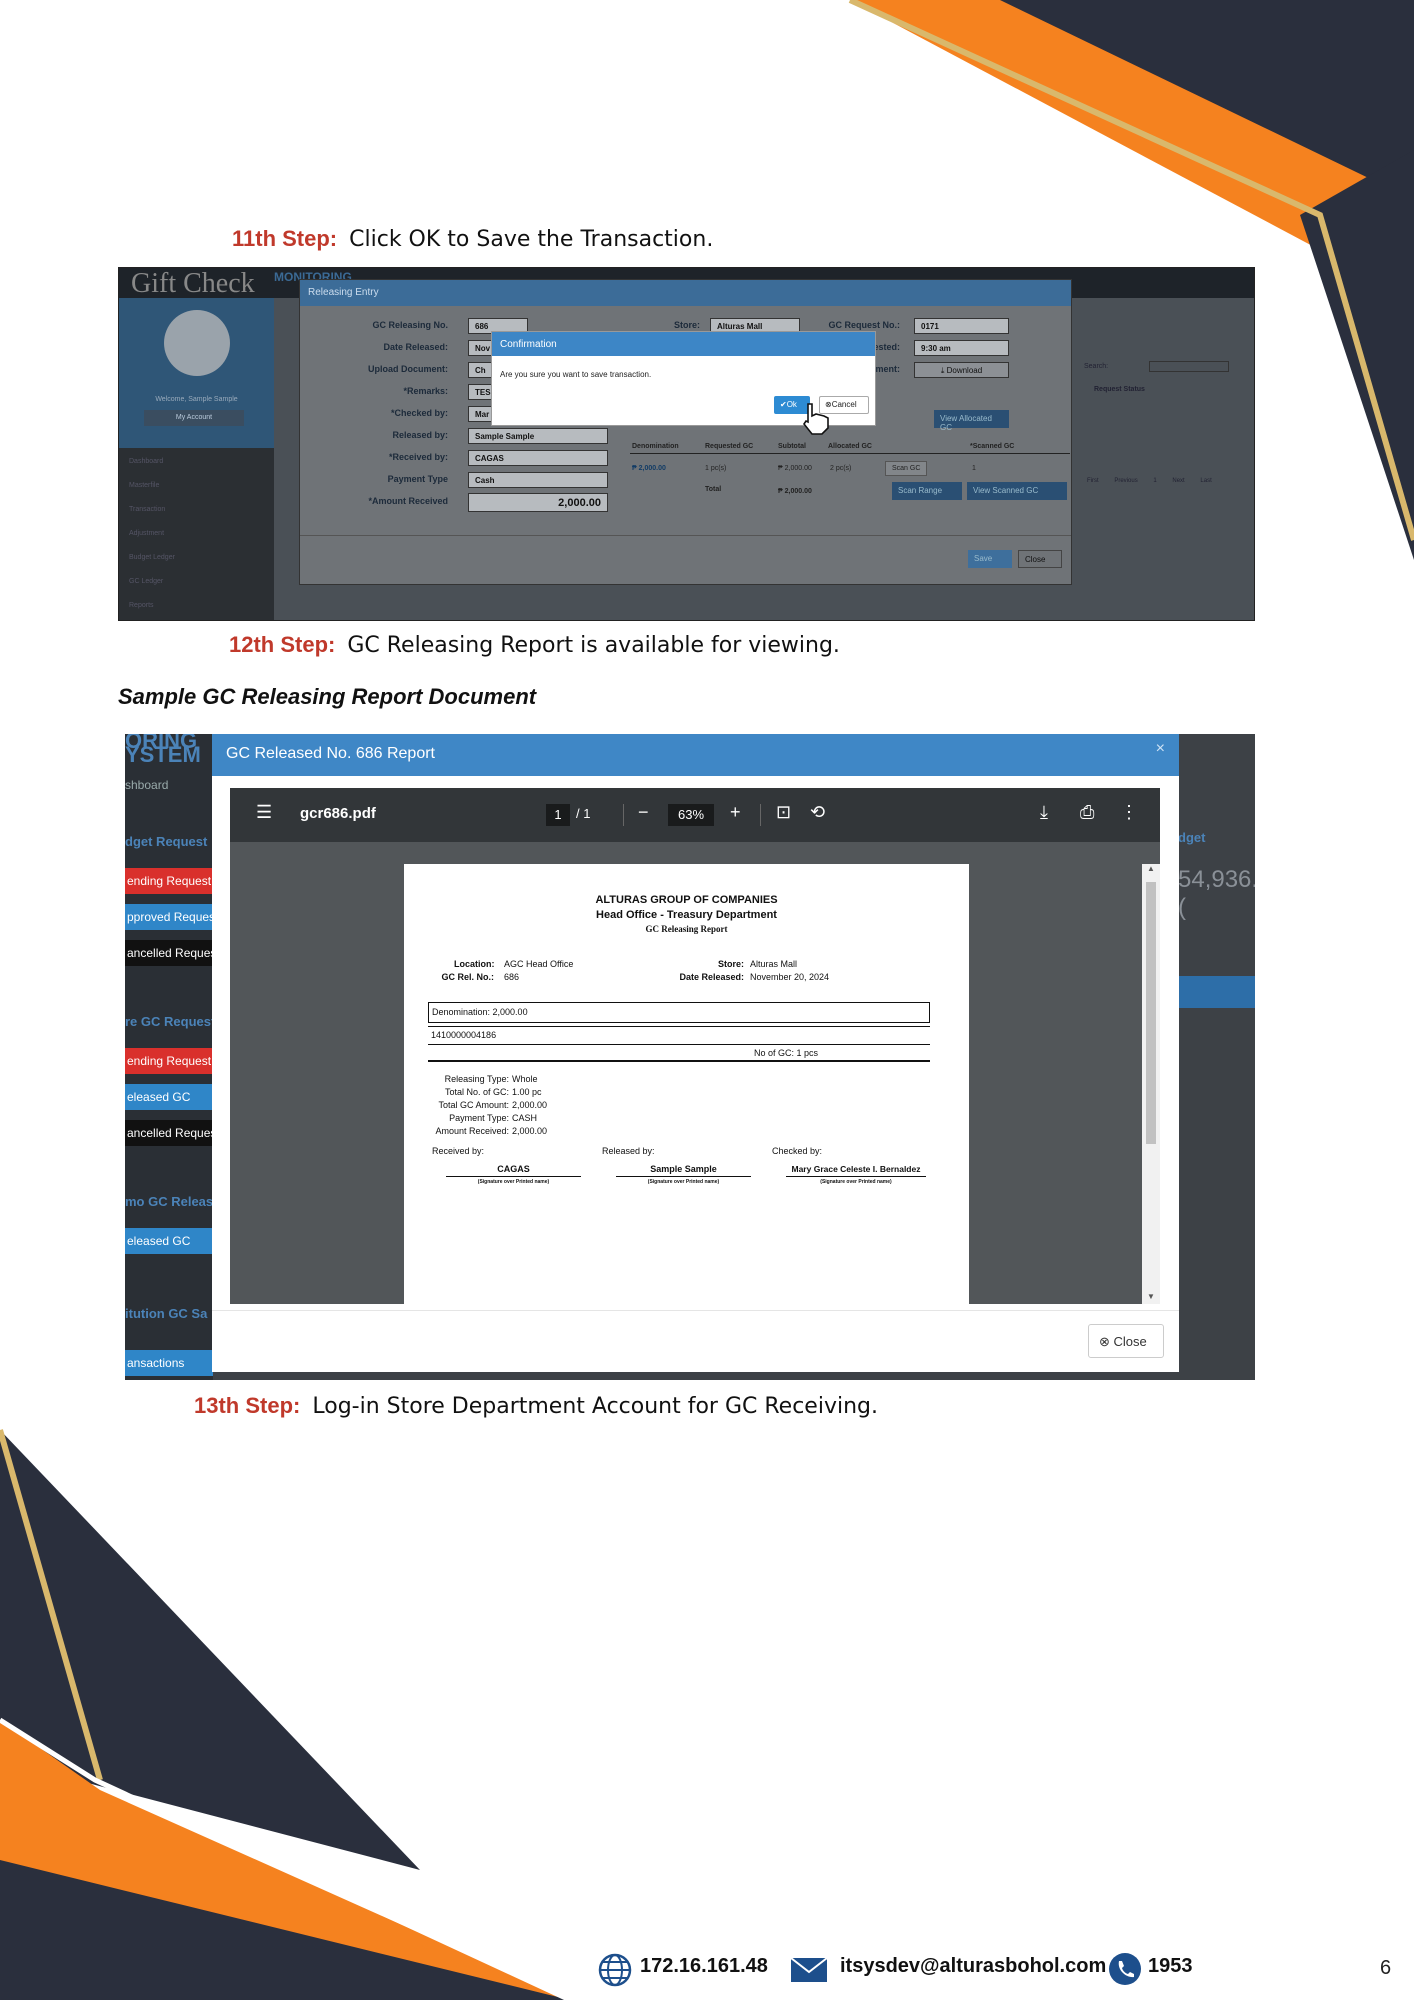 The height and width of the screenshot is (2000, 1414). What do you see at coordinates (1170, 1966) in the screenshot?
I see `footer-phone: 1953` at bounding box center [1170, 1966].